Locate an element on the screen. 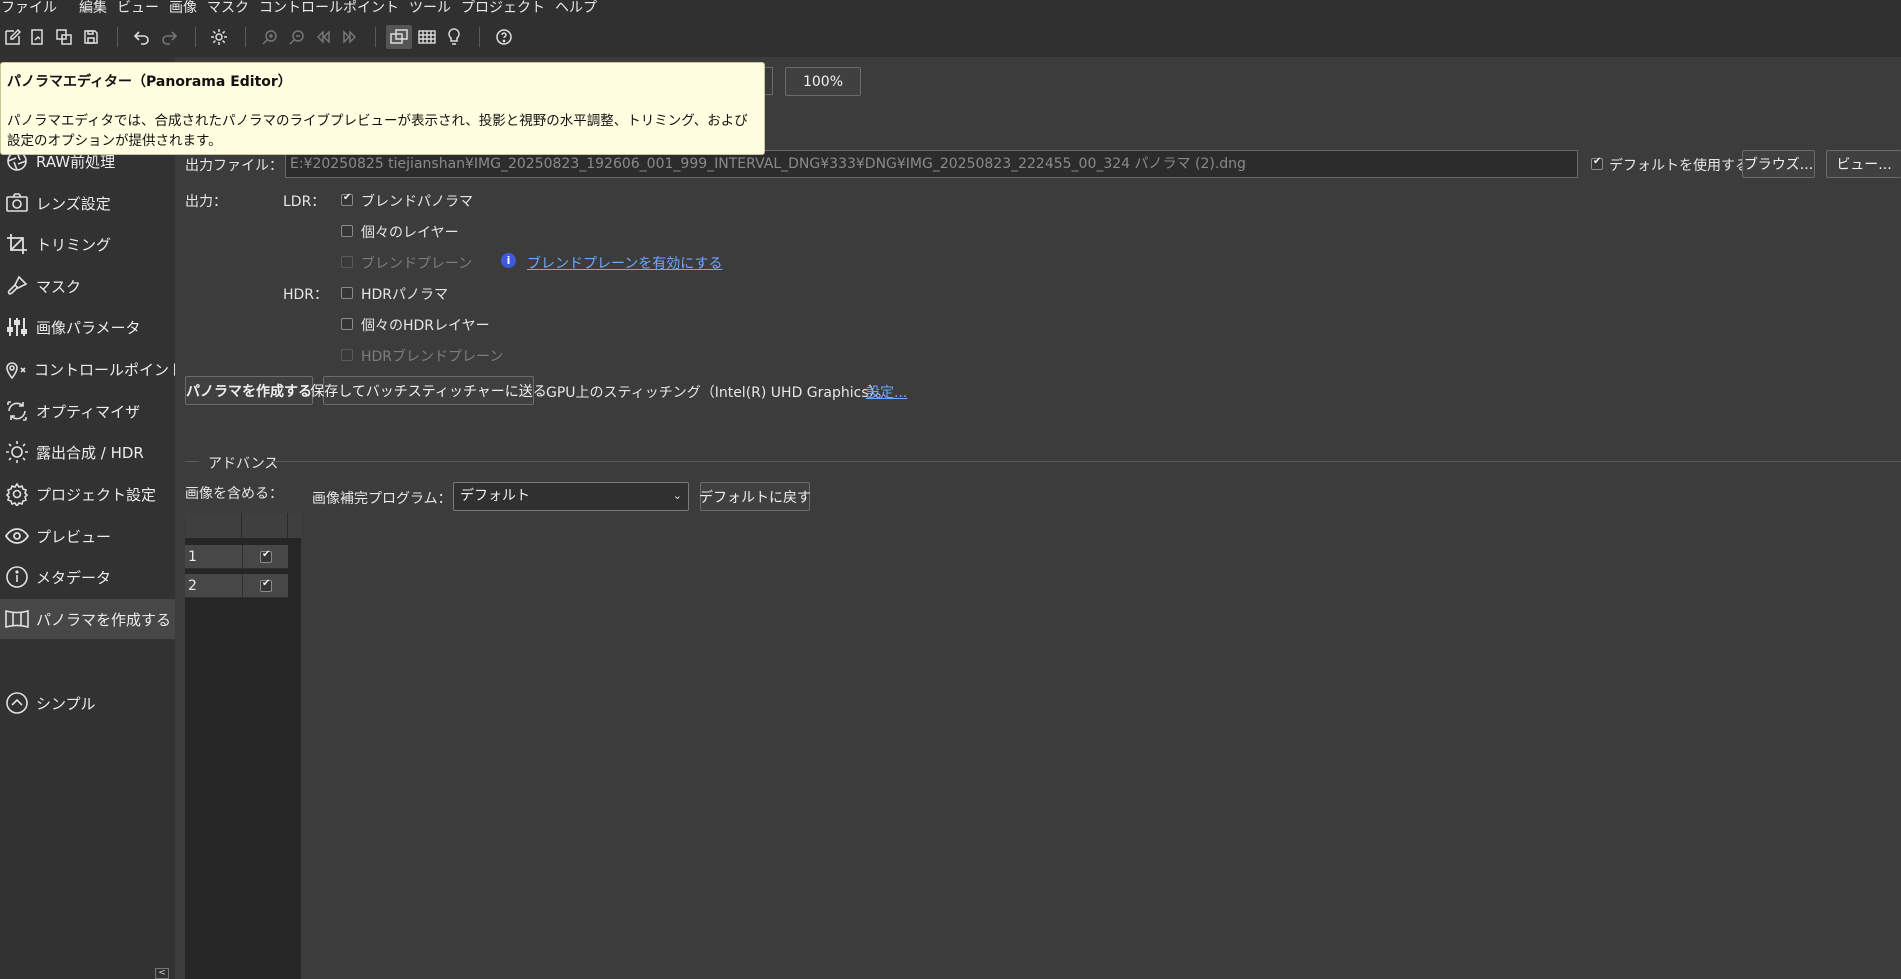 This screenshot has height=979, width=1901. blend-panorama-label: ブレンドパノラマ is located at coordinates (417, 202).